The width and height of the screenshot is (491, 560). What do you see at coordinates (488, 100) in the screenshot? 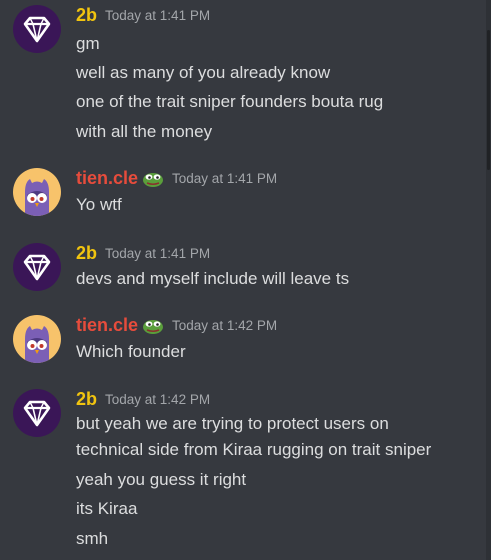
I see `scrollbar-thumb` at bounding box center [488, 100].